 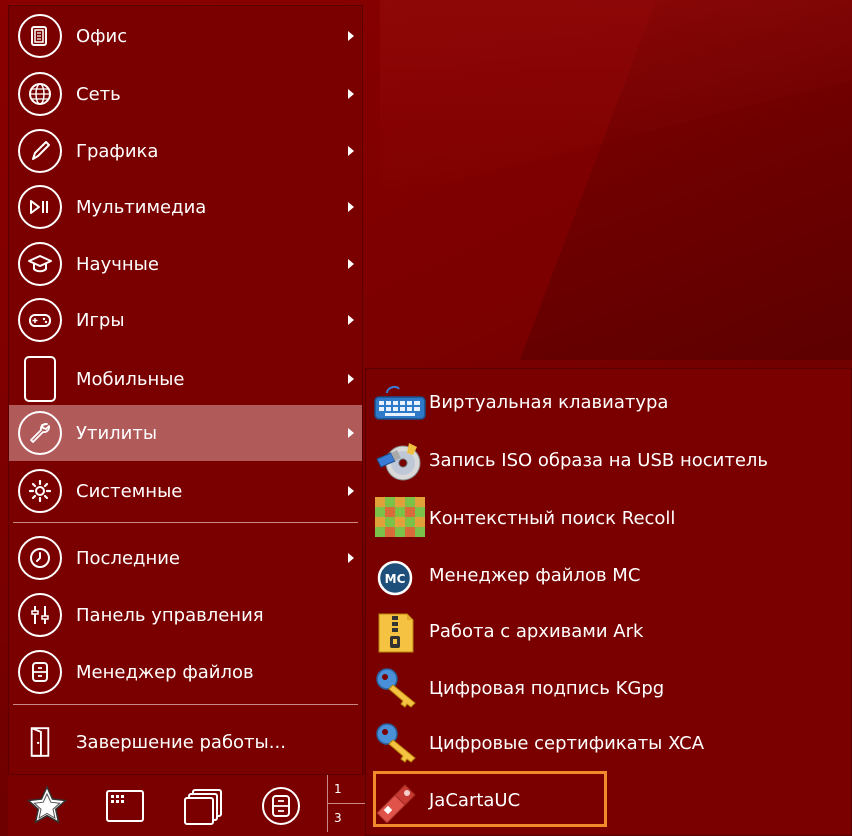 What do you see at coordinates (170, 615) in the screenshot?
I see `menu-item-label: Панель управления` at bounding box center [170, 615].